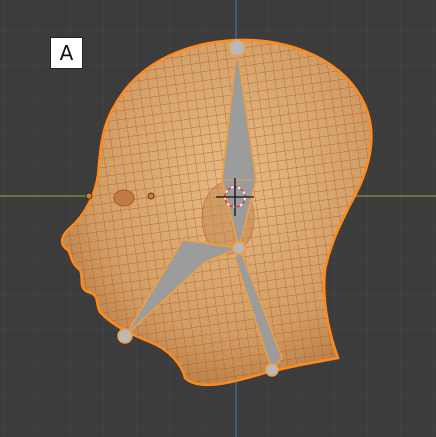 This screenshot has width=436, height=437. I want to click on bone-joint-neck, so click(272, 370).